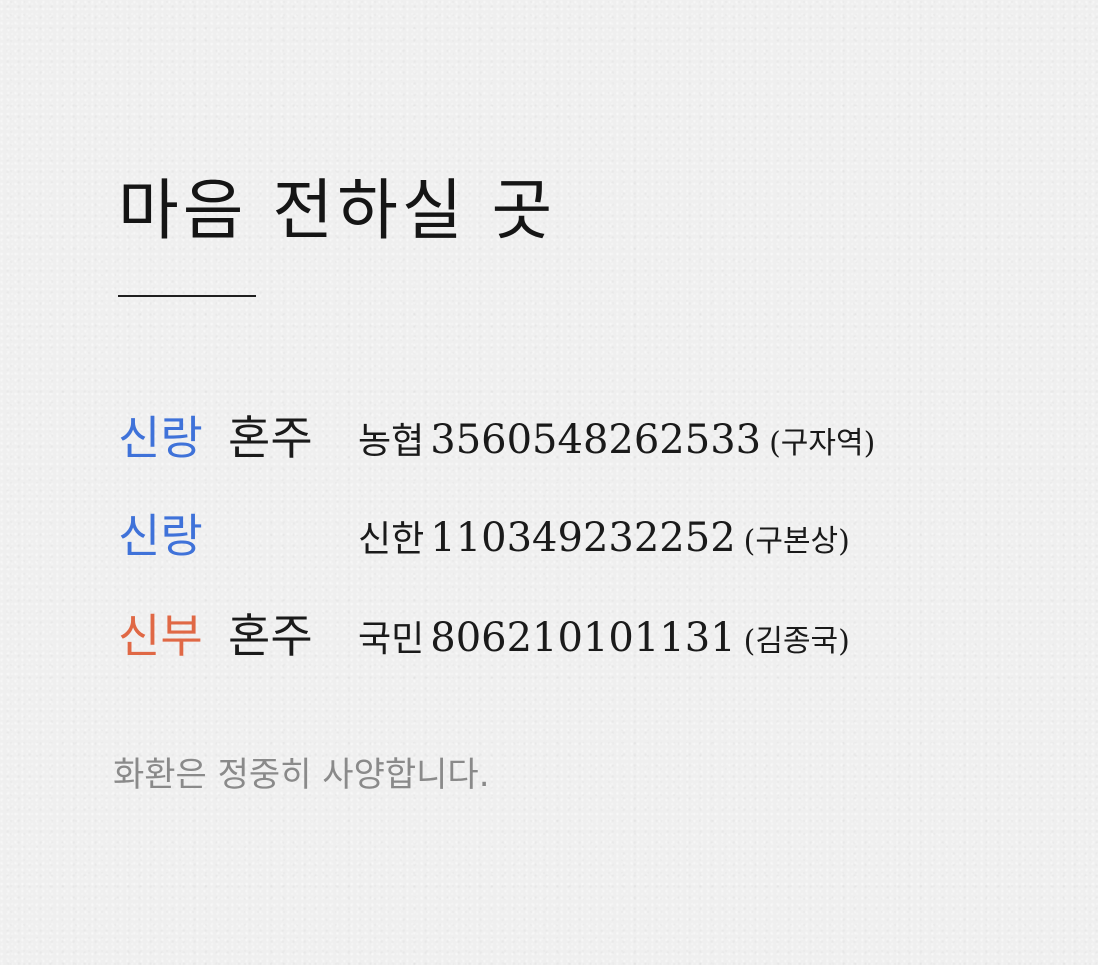 The height and width of the screenshot is (965, 1098). I want to click on account-number: 110349232252, so click(582, 538).